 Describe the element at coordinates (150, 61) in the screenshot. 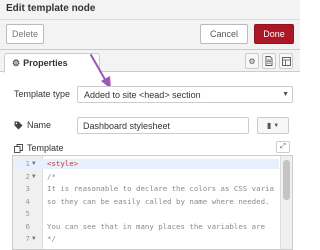

I see `tab-bar: ⚙ Properties ⚙` at that location.